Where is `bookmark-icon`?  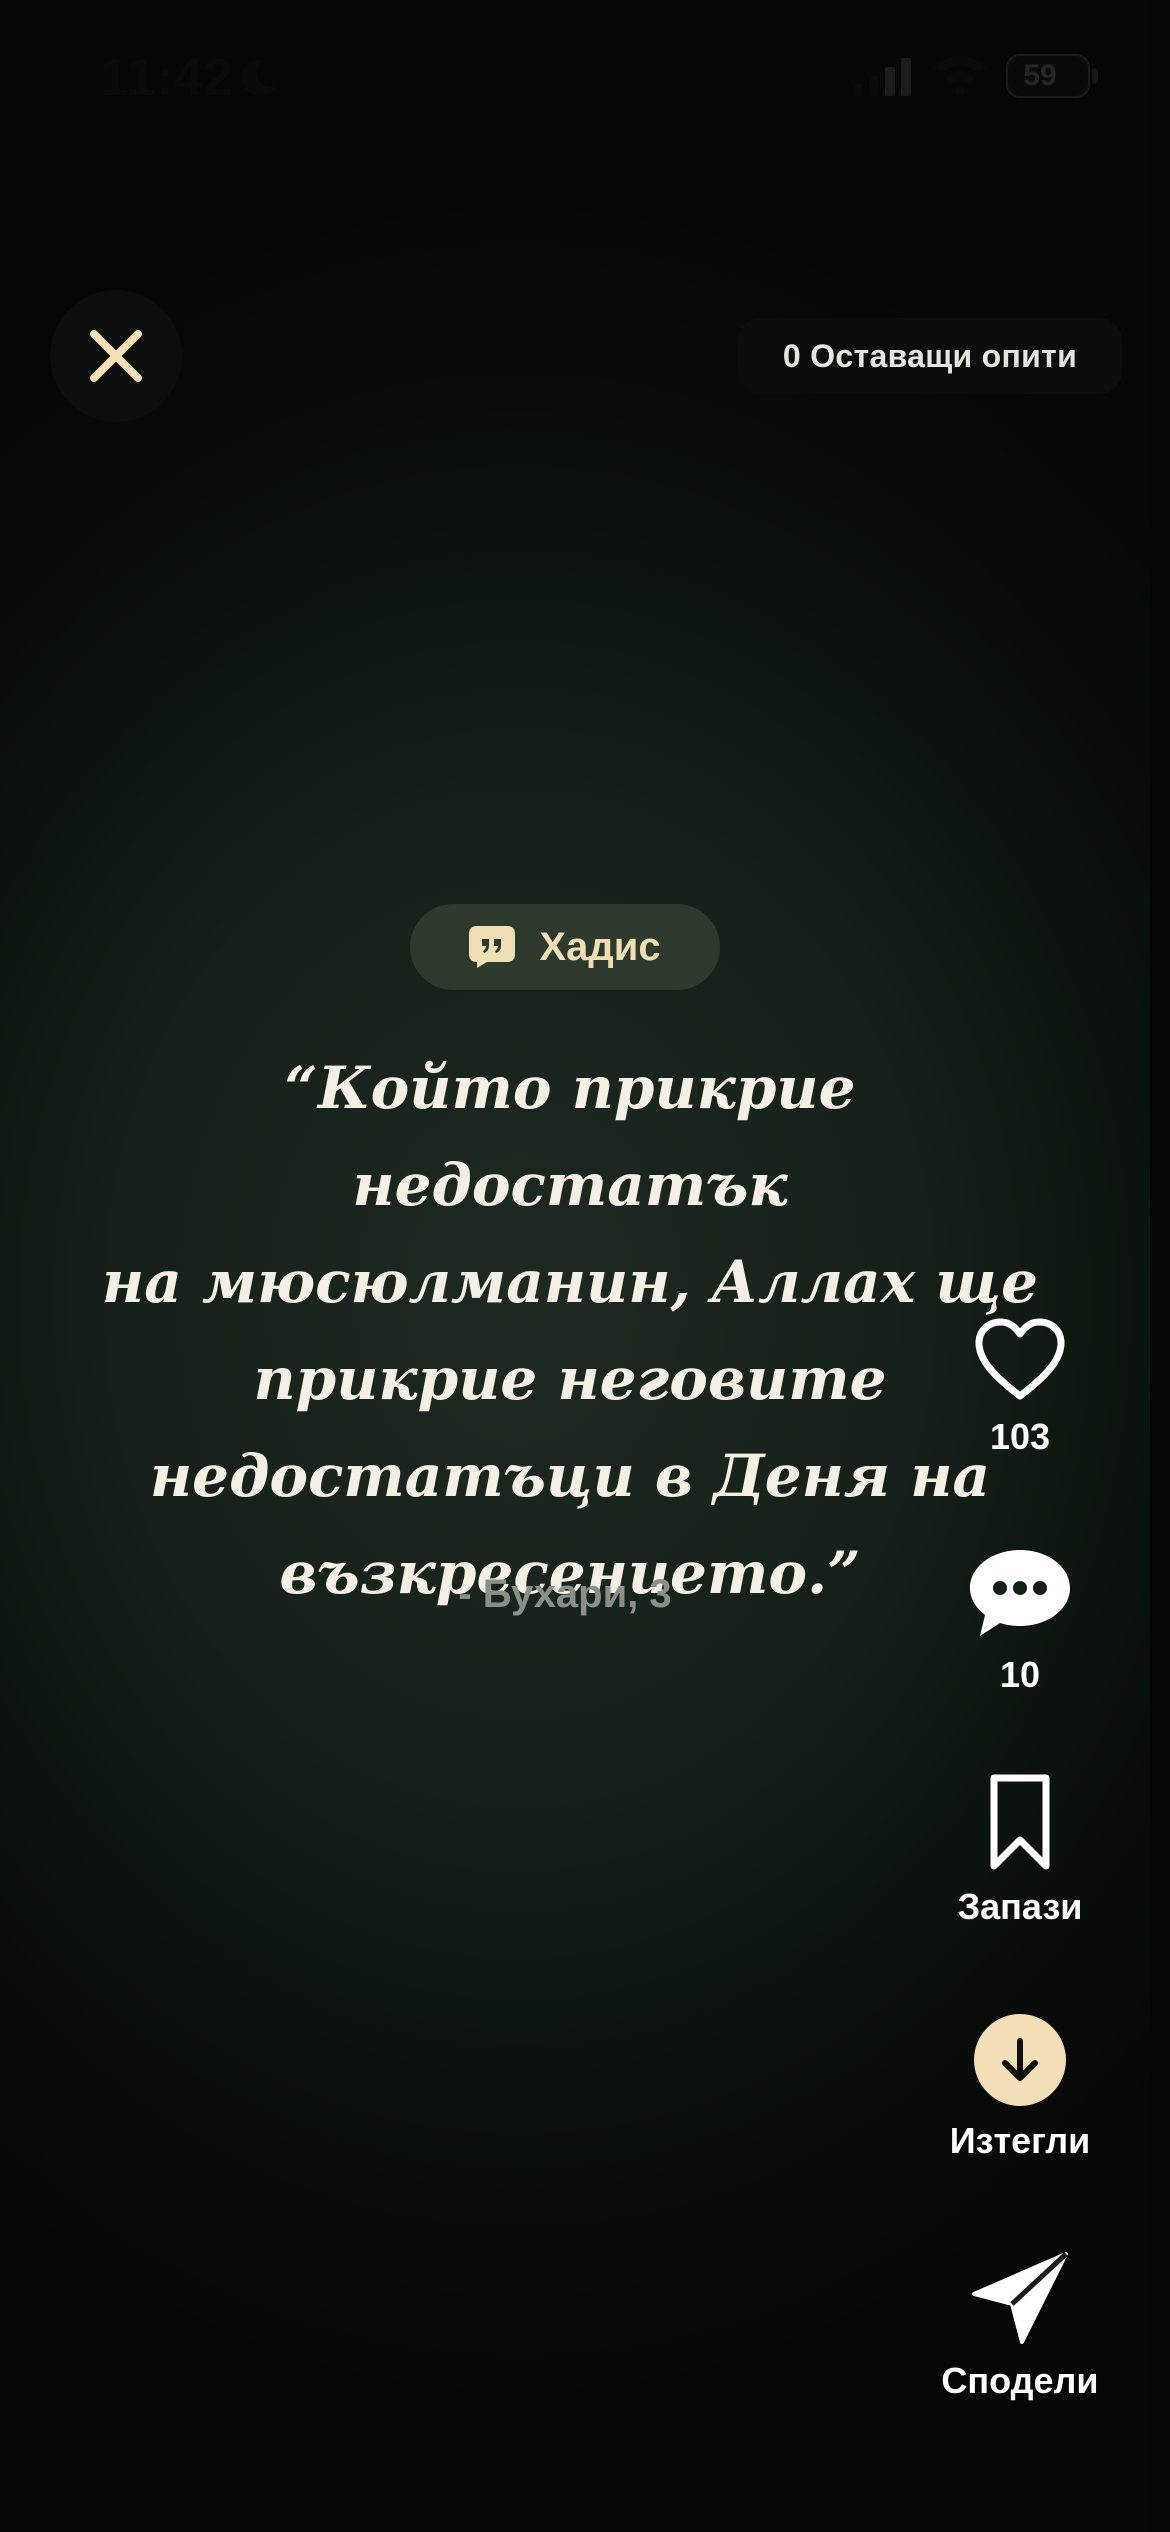 bookmark-icon is located at coordinates (1020, 1822).